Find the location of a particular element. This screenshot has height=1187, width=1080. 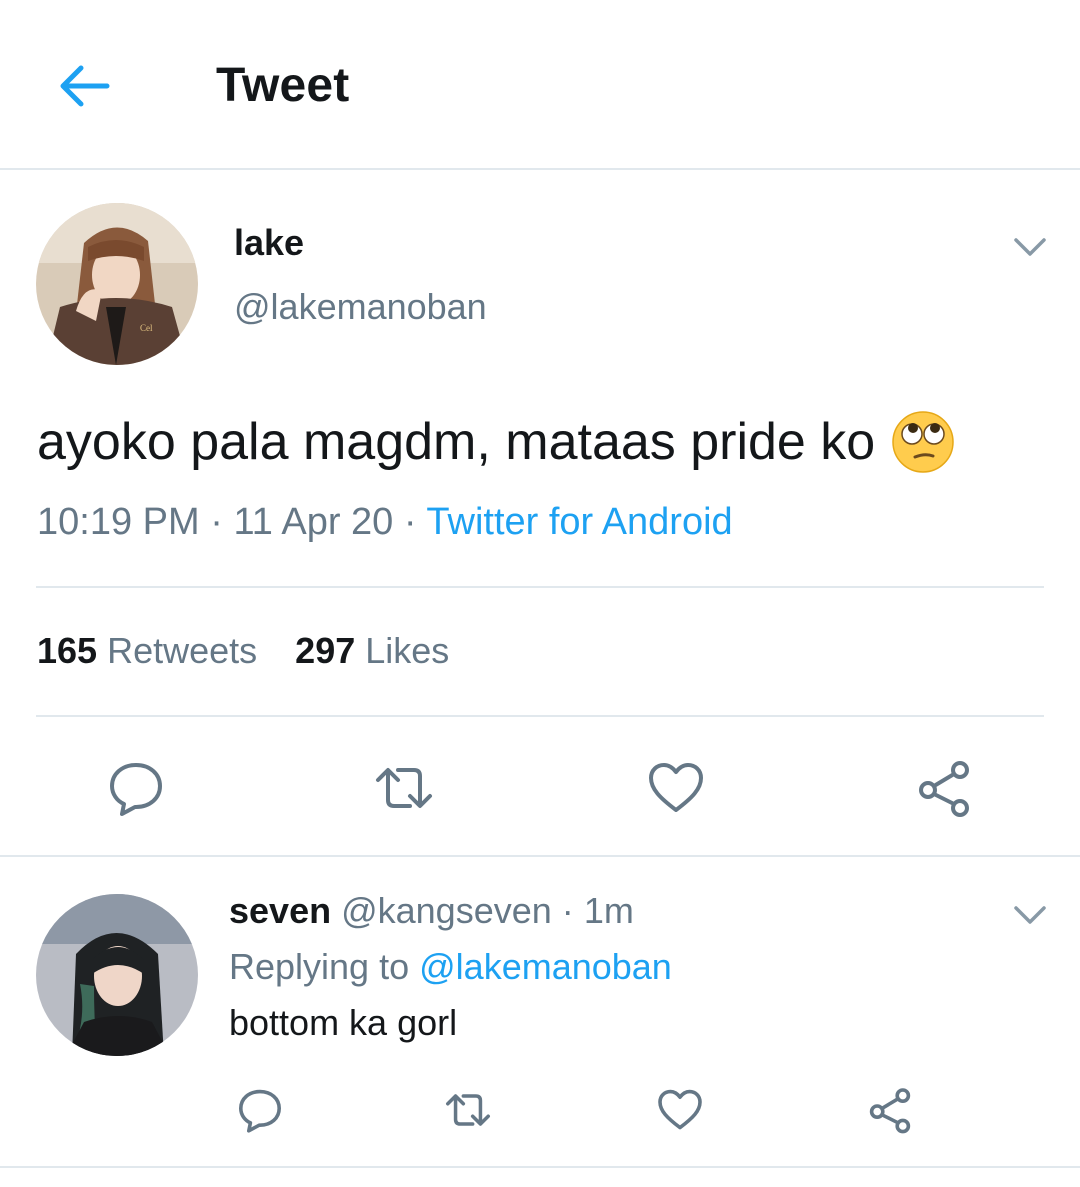

top-bar: Tweet is located at coordinates (540, 85).